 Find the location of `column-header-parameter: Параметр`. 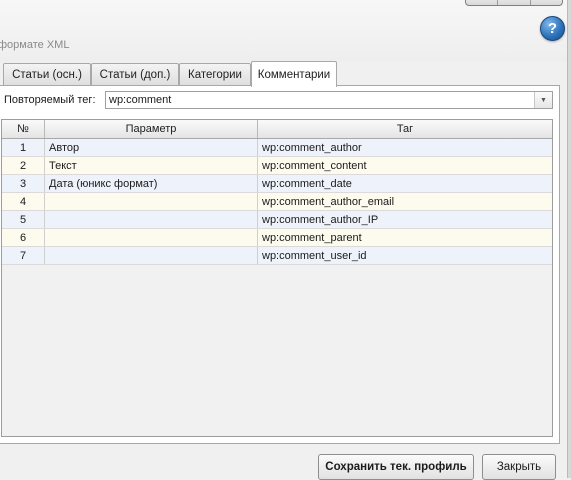

column-header-parameter: Параметр is located at coordinates (151, 129).